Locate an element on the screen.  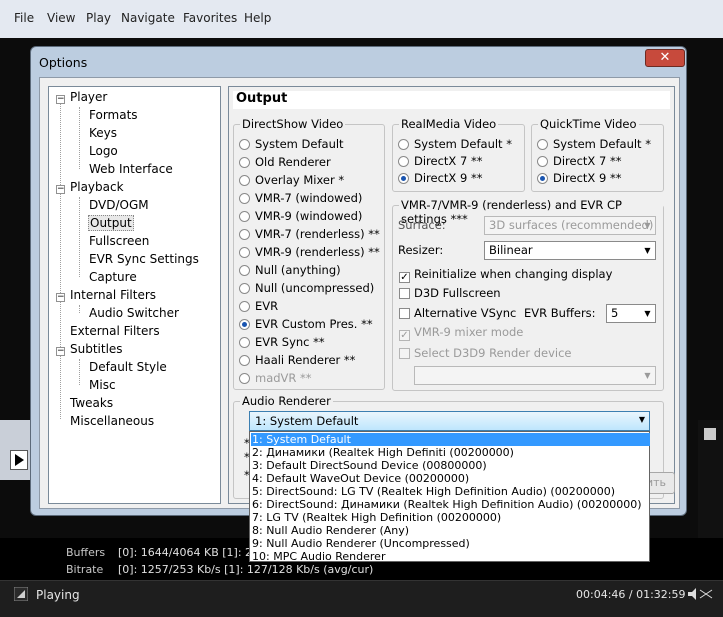
vmr9-mixer-checkbox: ✓ VMR-9 mixer mode is located at coordinates (461, 333).